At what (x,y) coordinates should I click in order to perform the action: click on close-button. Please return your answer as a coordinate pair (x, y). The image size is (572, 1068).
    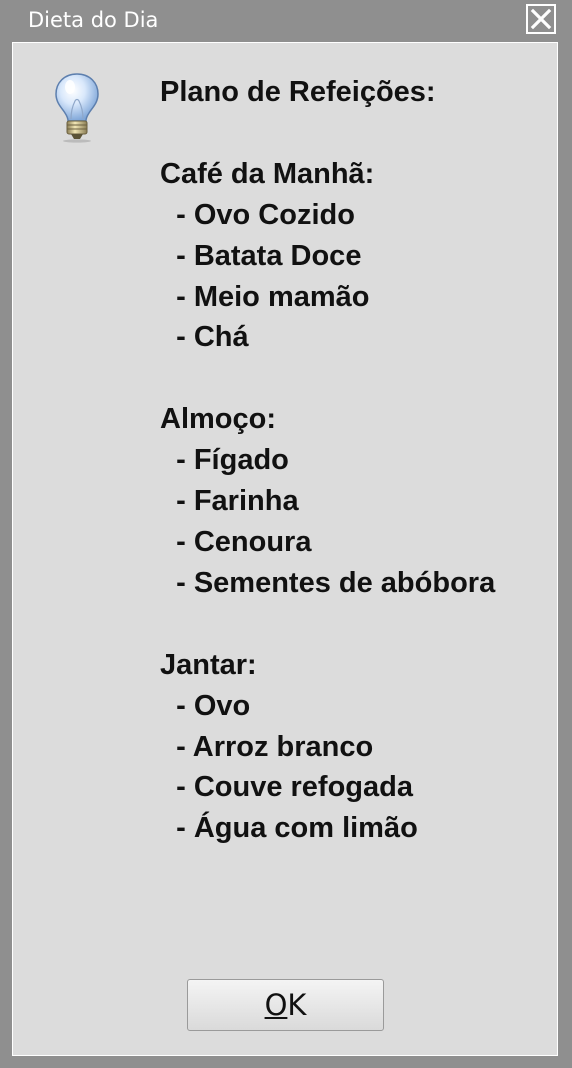
    Looking at the image, I should click on (541, 19).